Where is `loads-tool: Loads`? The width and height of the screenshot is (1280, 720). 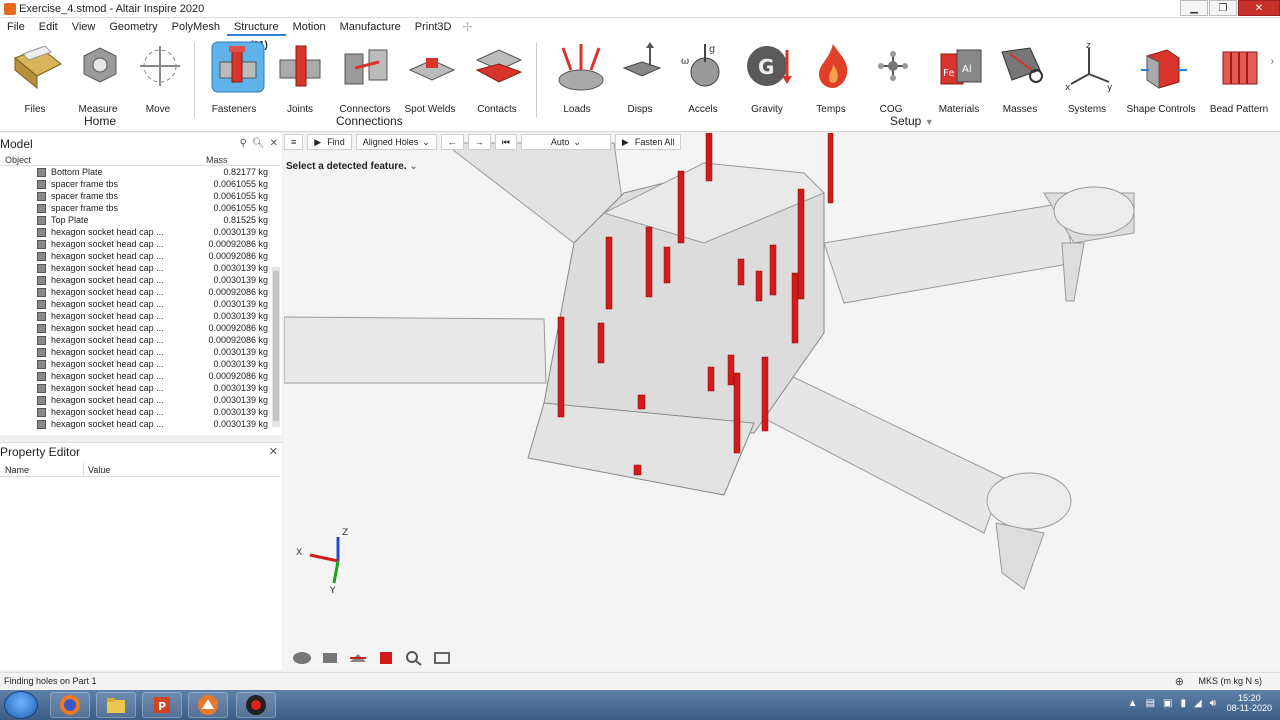 loads-tool: Loads is located at coordinates (577, 77).